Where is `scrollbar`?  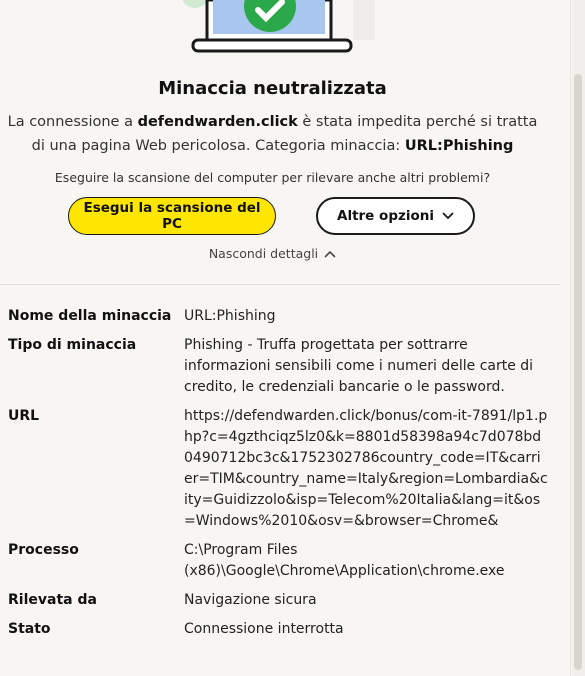
scrollbar is located at coordinates (578, 338).